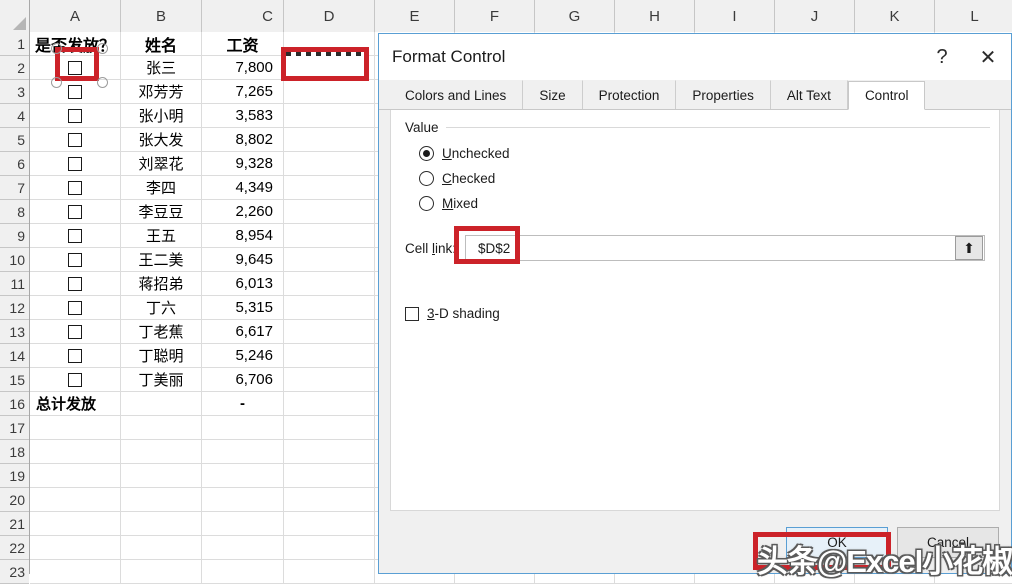 Image resolution: width=1012 pixels, height=584 pixels. I want to click on row-header: 11, so click(14, 284).